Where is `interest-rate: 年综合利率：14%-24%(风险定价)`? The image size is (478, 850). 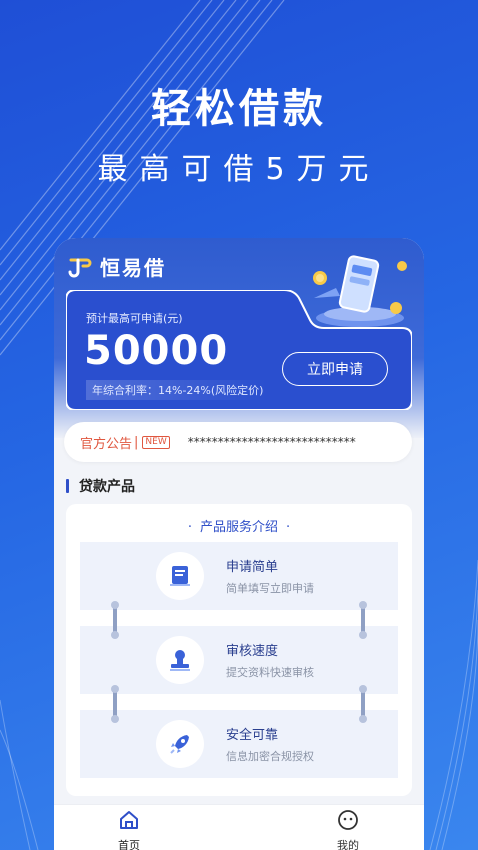 interest-rate: 年综合利率：14%-24%(风险定价) is located at coordinates (177, 390).